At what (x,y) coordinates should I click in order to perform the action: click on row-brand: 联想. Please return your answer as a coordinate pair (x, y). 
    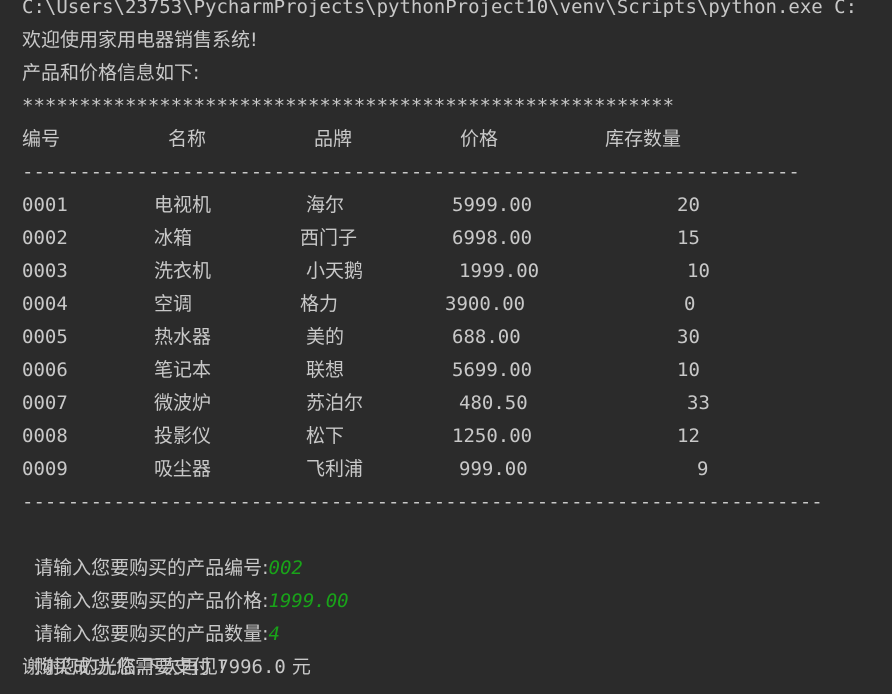
    Looking at the image, I should click on (325, 370).